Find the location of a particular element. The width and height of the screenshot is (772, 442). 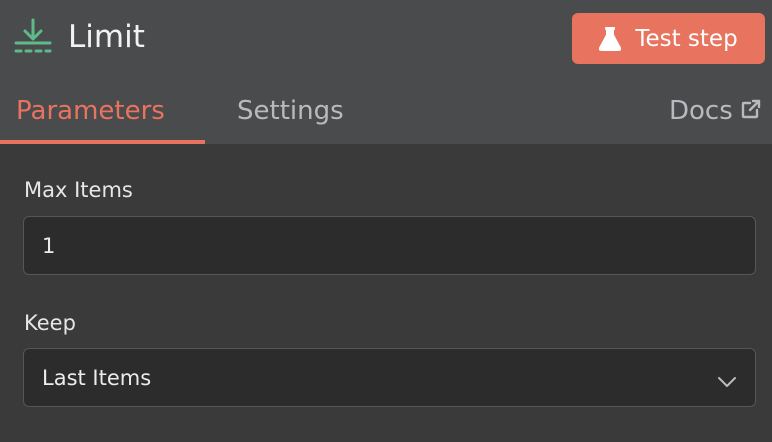

max-items-value: 1 is located at coordinates (49, 245).